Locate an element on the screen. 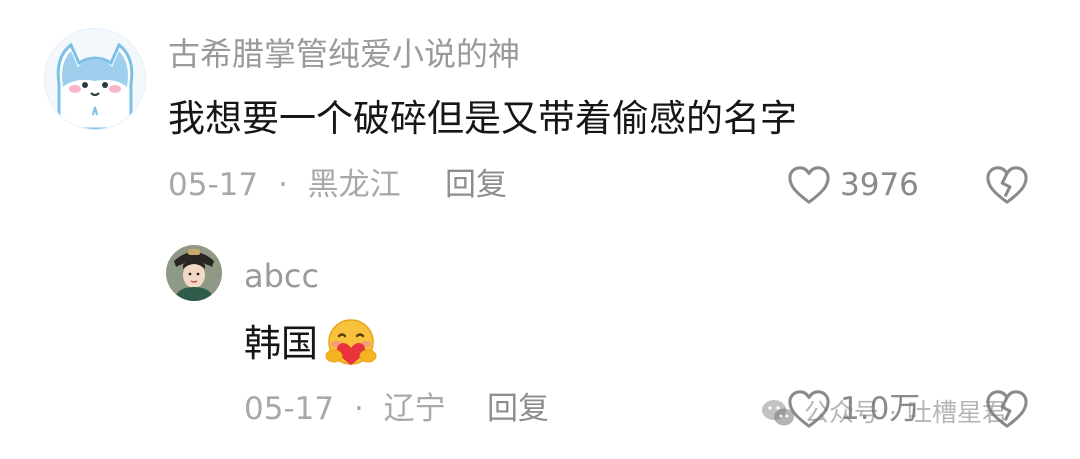 The image size is (1080, 459). reply-text: 韩国 is located at coordinates (281, 343).